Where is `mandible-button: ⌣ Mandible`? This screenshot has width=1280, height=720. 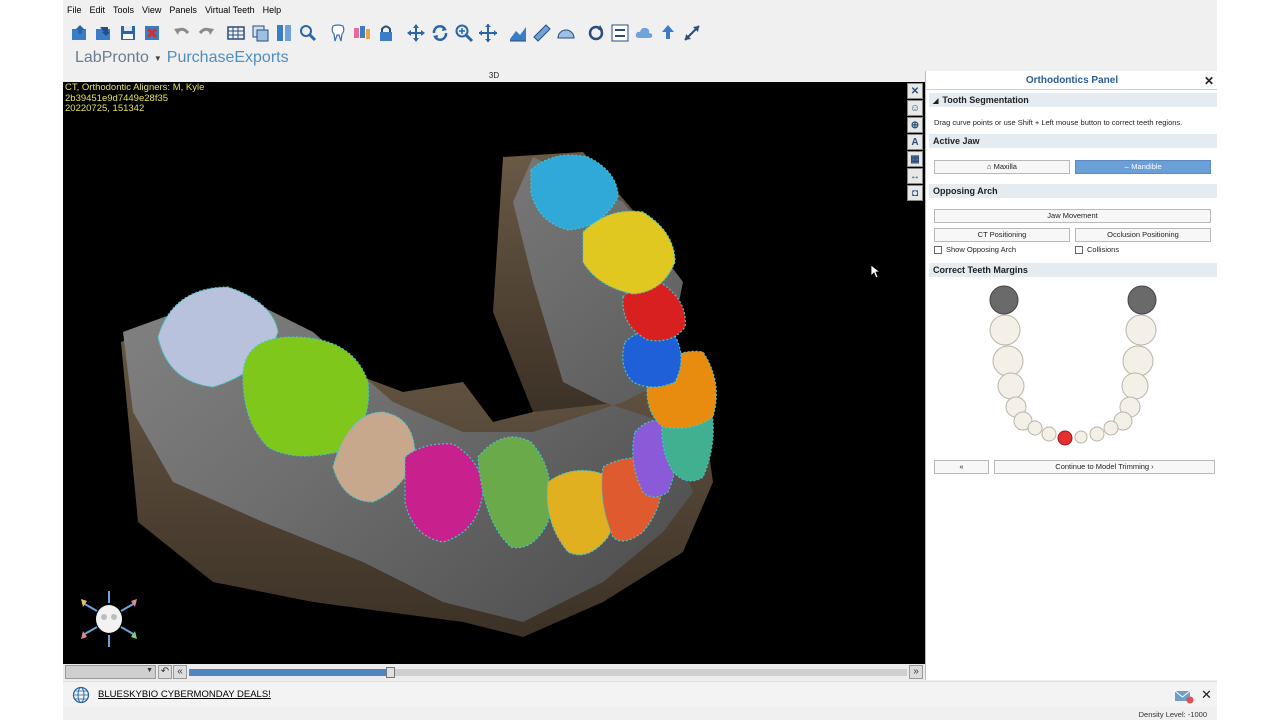 mandible-button: ⌣ Mandible is located at coordinates (1143, 167).